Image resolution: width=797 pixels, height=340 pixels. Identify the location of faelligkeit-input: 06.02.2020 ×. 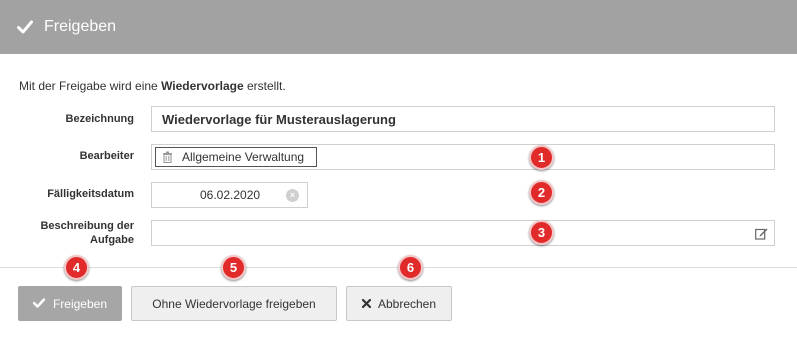
(229, 195).